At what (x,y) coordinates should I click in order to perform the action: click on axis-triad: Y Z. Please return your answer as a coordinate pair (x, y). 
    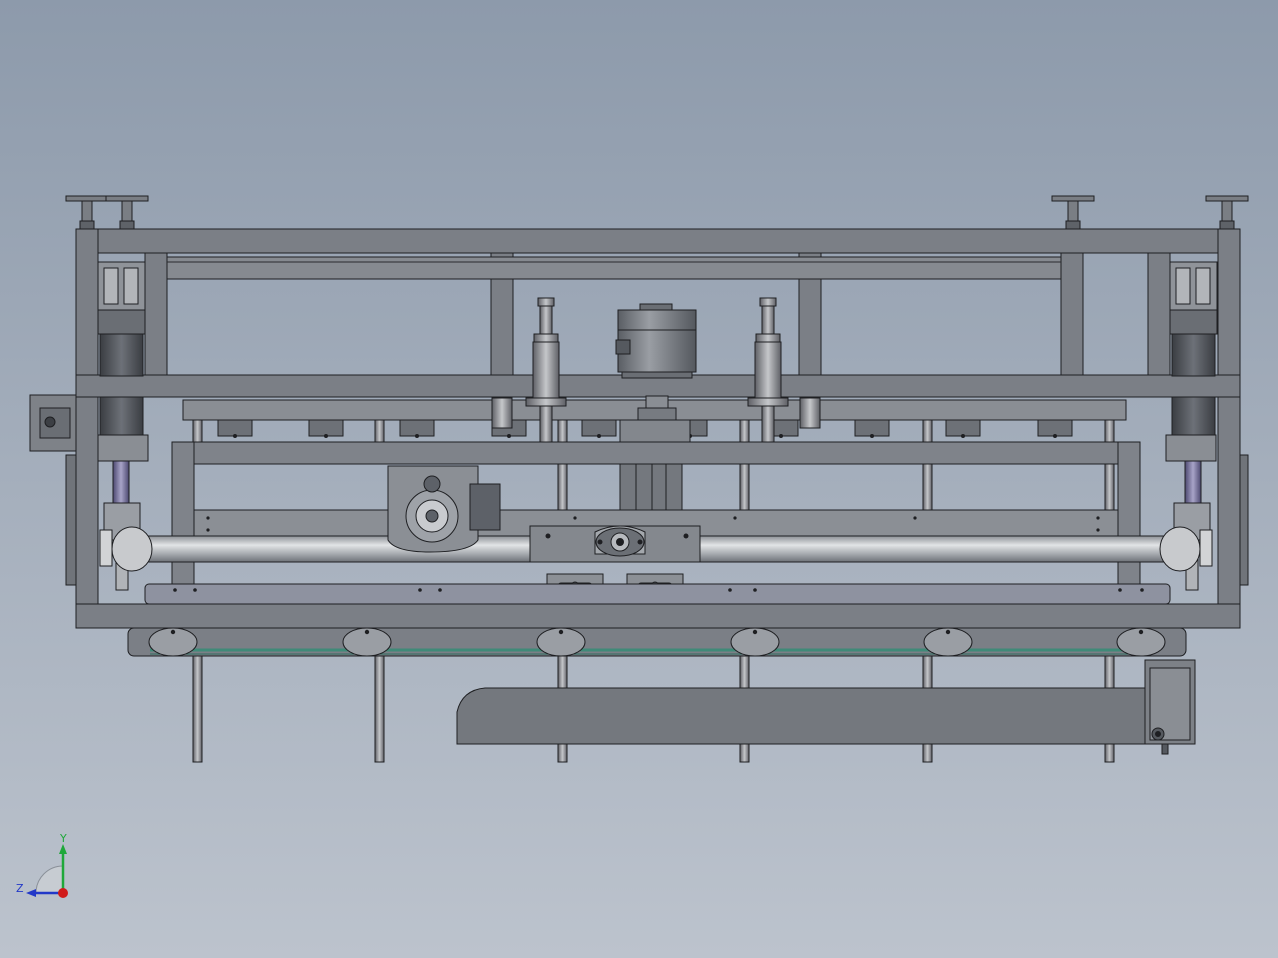
    Looking at the image, I should click on (42, 865).